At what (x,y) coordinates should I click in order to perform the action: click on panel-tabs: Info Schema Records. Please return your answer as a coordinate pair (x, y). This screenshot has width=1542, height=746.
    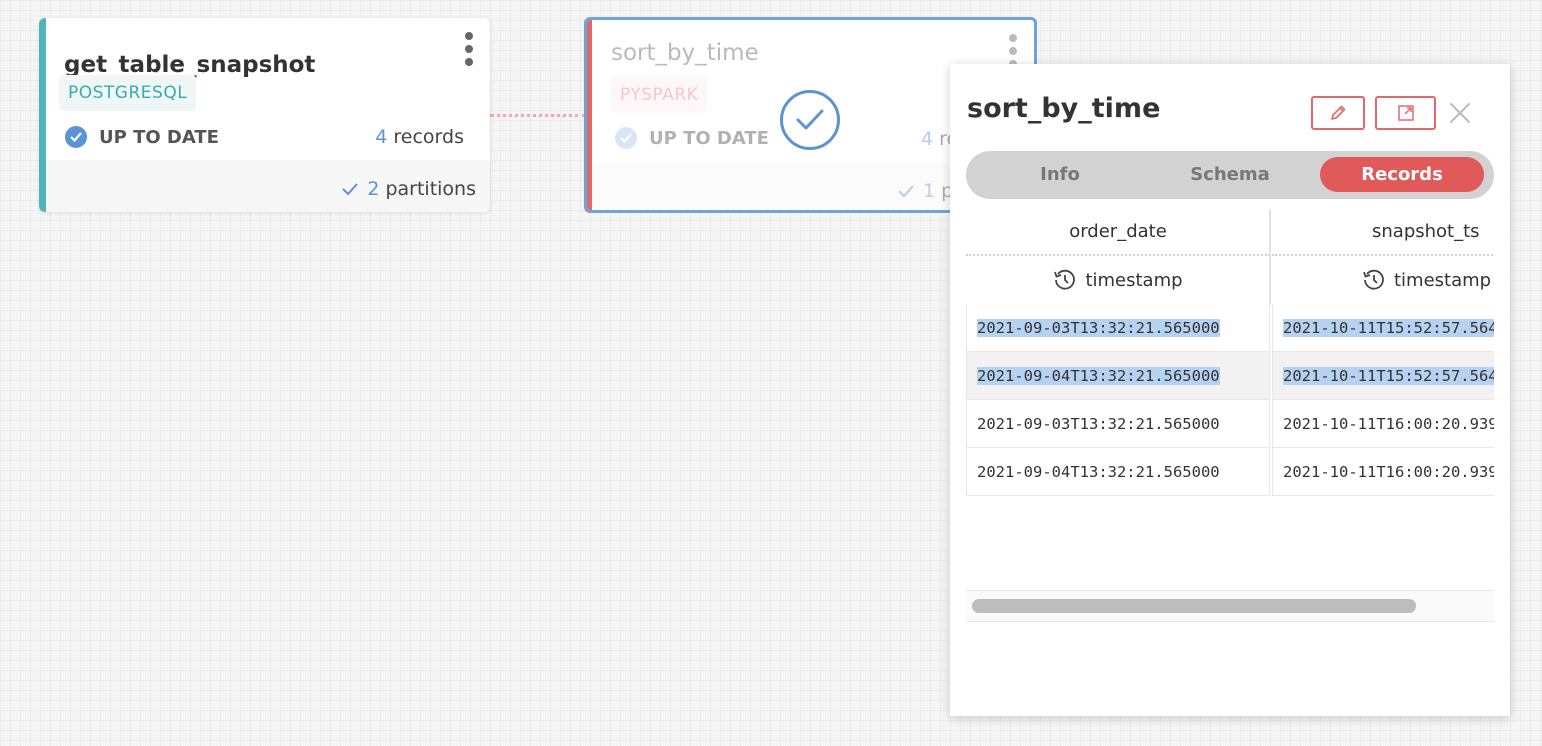
    Looking at the image, I should click on (1230, 175).